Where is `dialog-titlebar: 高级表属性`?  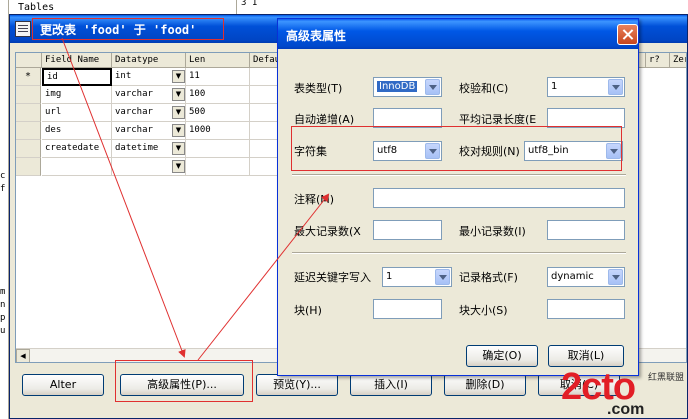
dialog-titlebar: 高级表属性 is located at coordinates (458, 34).